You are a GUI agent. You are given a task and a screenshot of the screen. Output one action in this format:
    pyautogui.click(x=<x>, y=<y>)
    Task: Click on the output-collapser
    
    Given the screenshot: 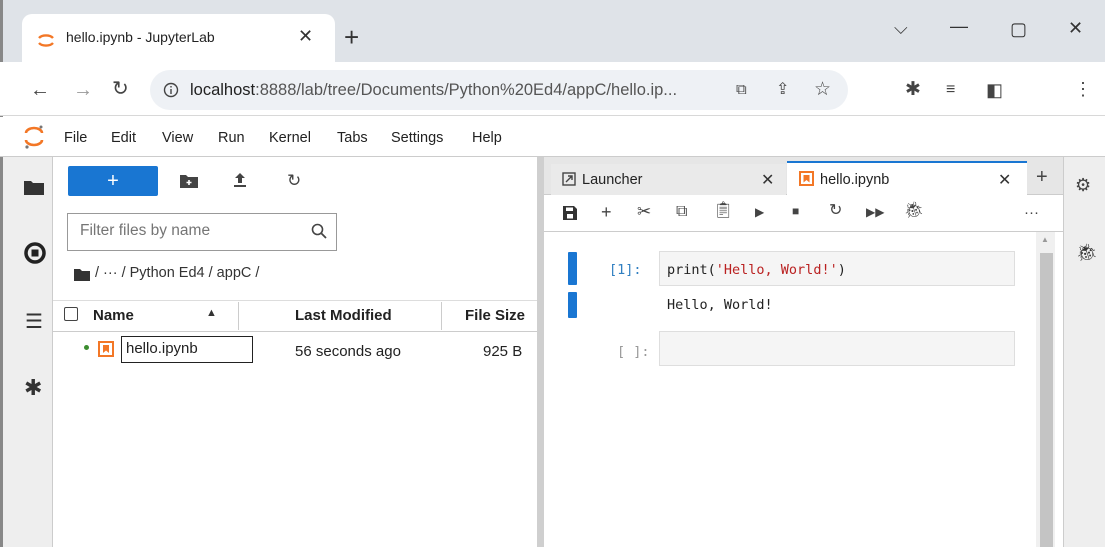 What is the action you would take?
    pyautogui.click(x=572, y=305)
    